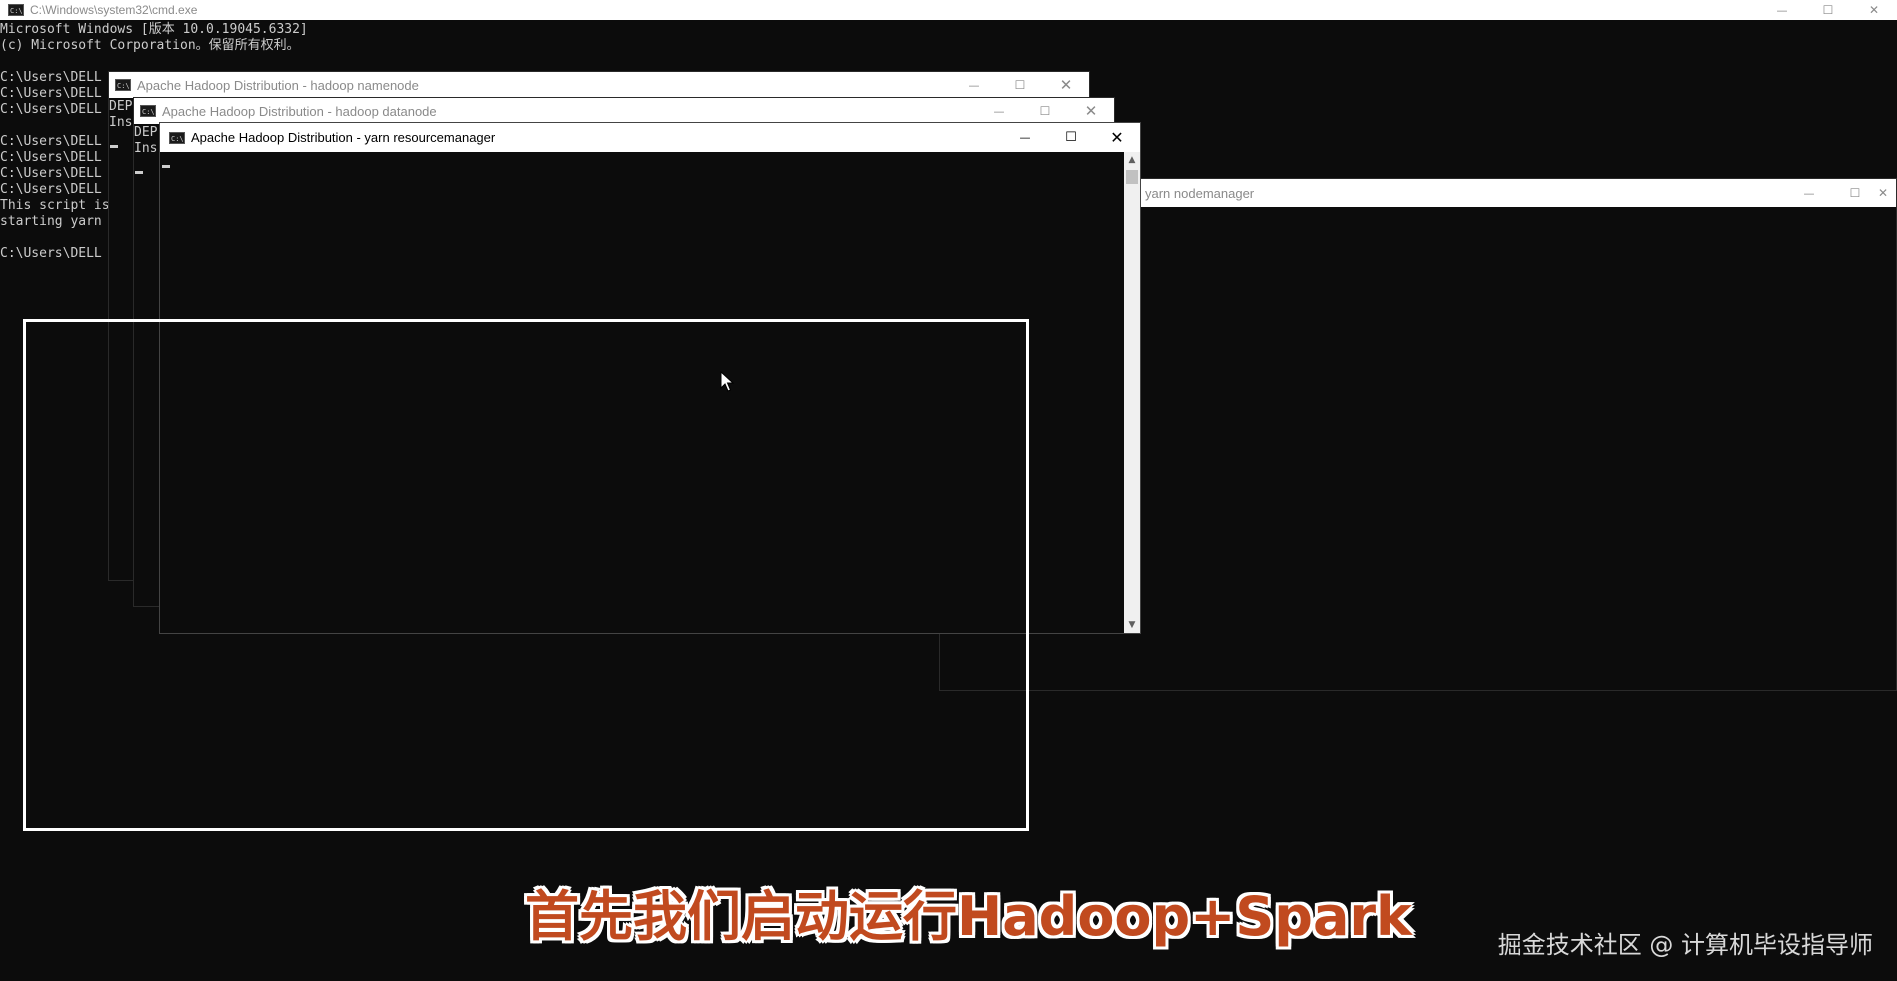  I want to click on vertical-scrollbar: ▲ ▼, so click(1132, 392).